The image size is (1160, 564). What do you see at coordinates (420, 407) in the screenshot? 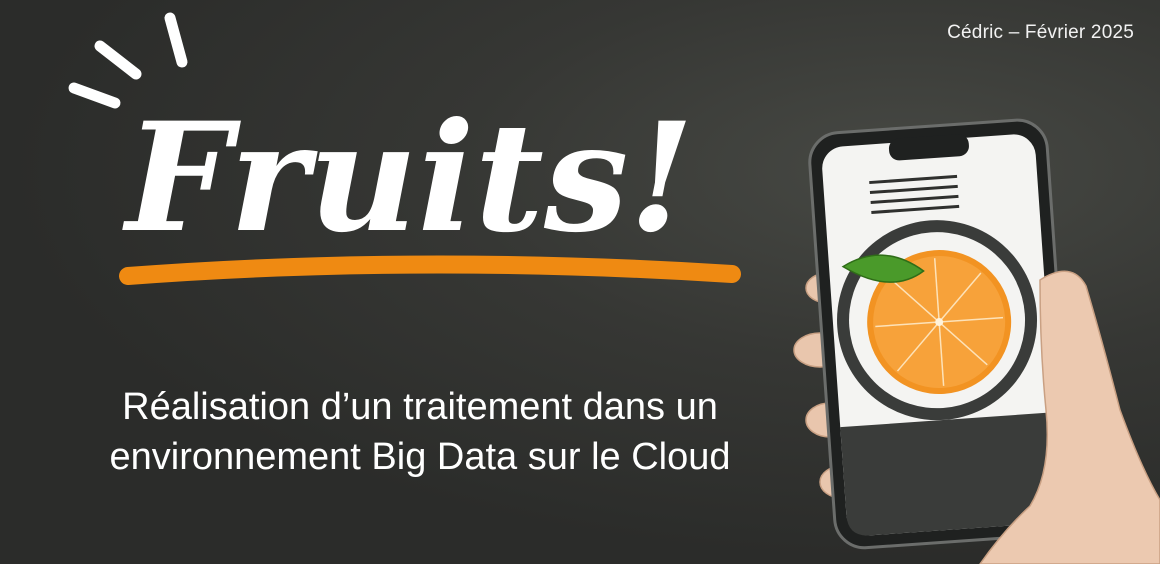
I see `subtitle-line-1: Réalisation d’un traitement dans un` at bounding box center [420, 407].